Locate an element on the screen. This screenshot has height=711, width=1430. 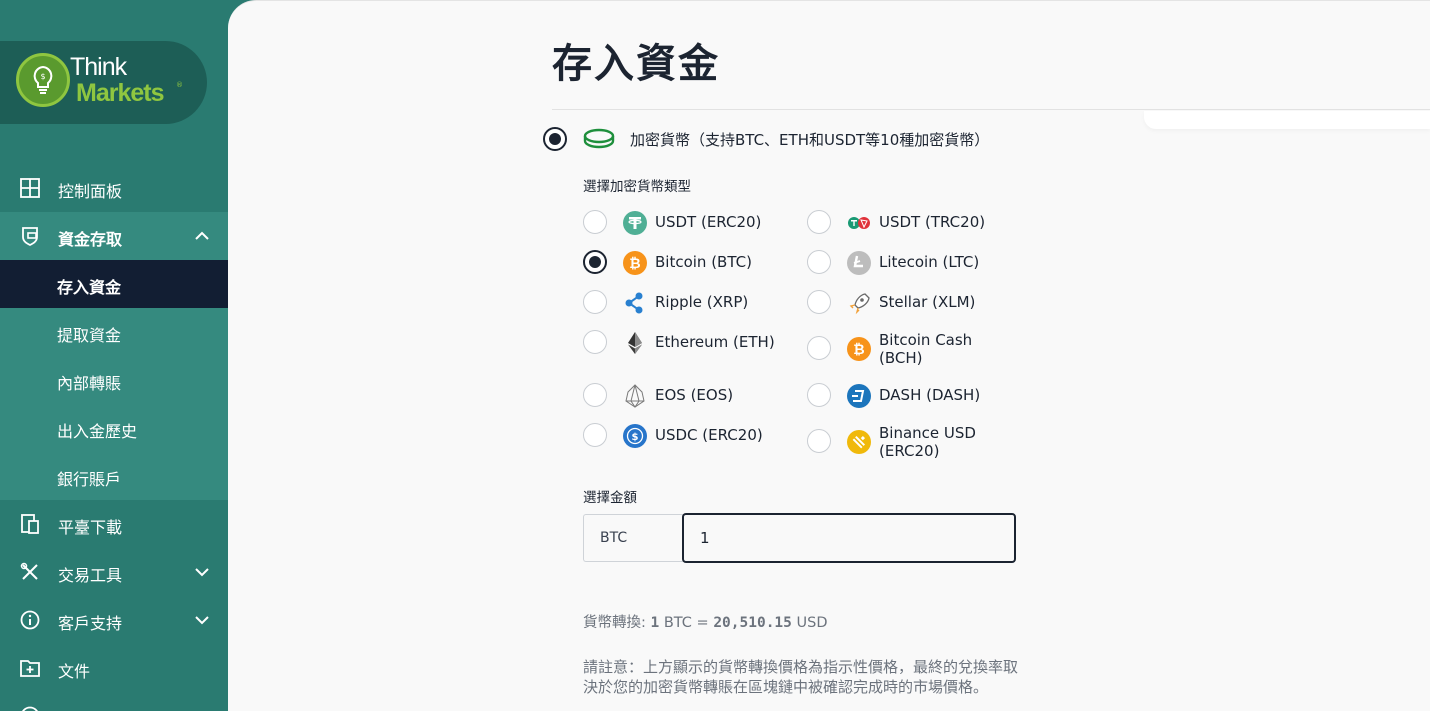
amount-input is located at coordinates (849, 538).